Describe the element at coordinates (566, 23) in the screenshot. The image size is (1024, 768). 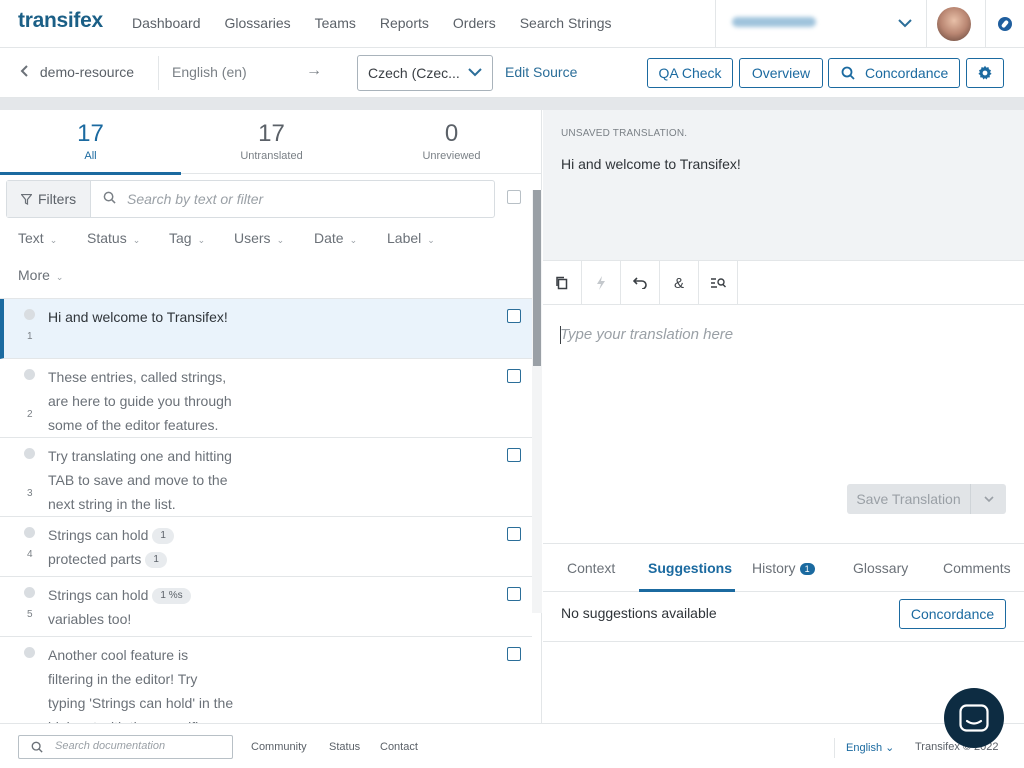
I see `nav-search-strings: Search Strings` at that location.